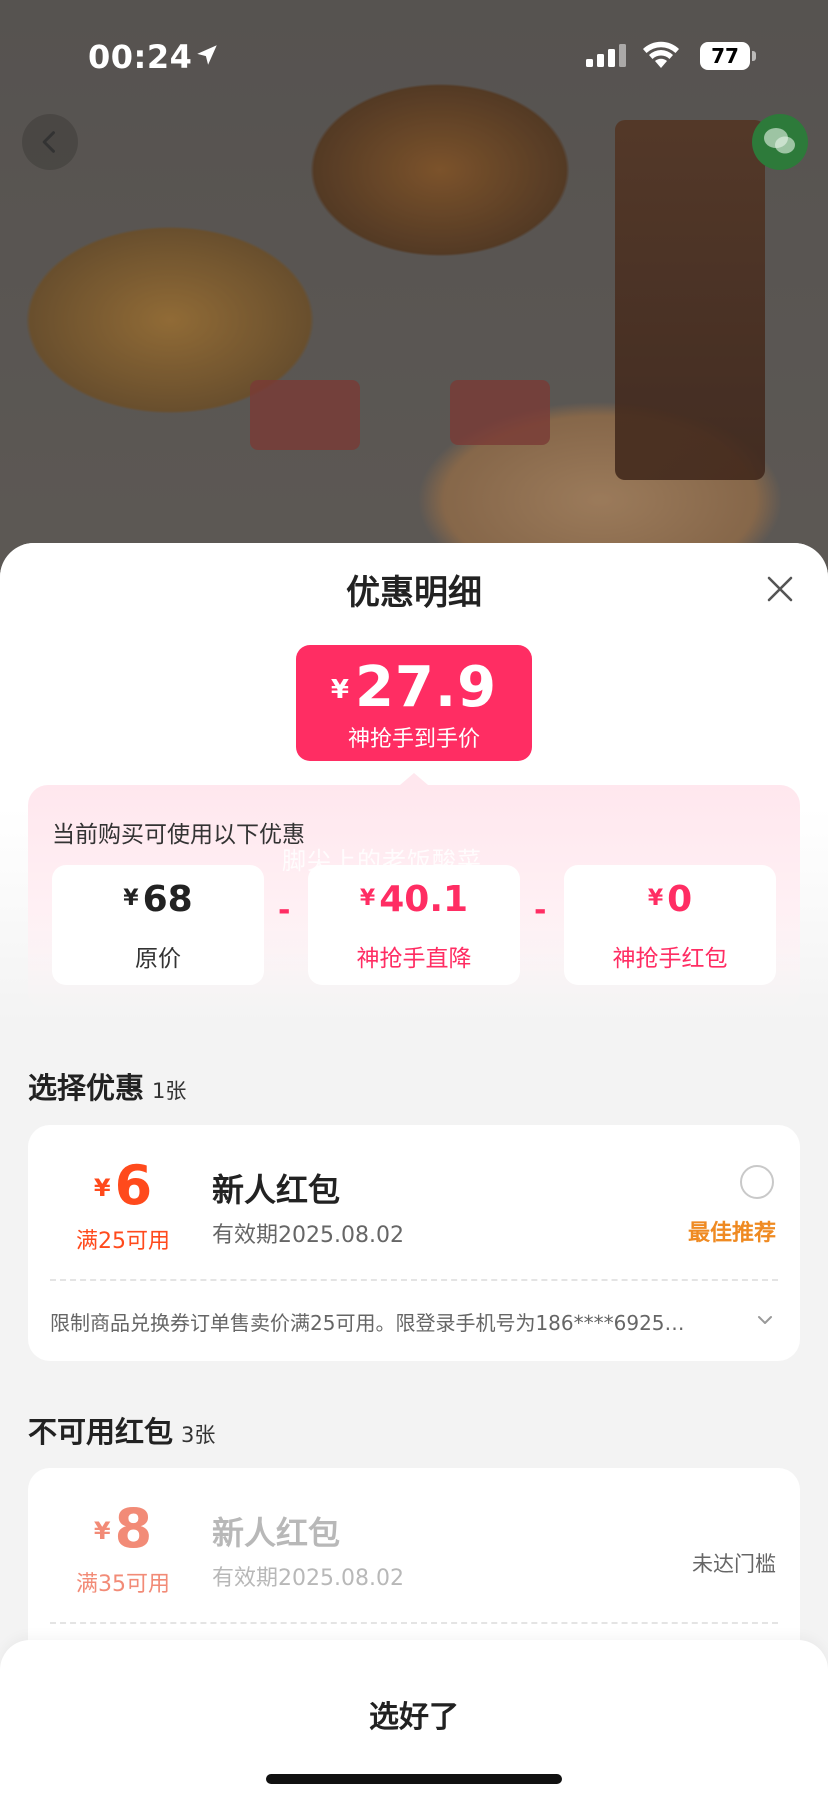 The width and height of the screenshot is (828, 1795). Describe the element at coordinates (757, 1182) in the screenshot. I see `coupon-select-radio` at that location.